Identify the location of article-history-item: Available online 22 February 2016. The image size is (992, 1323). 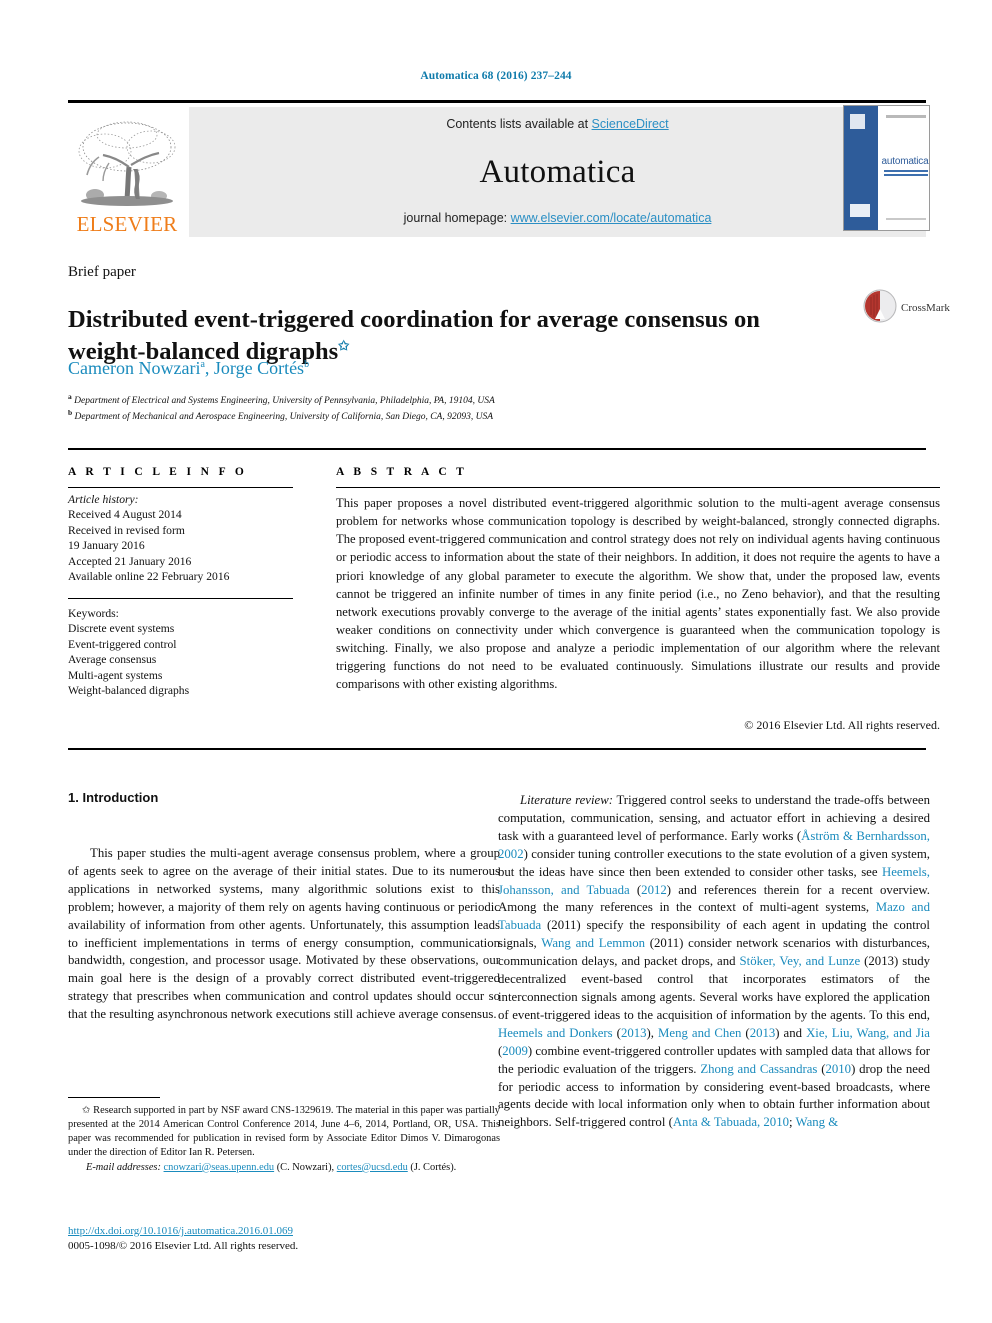
(149, 577).